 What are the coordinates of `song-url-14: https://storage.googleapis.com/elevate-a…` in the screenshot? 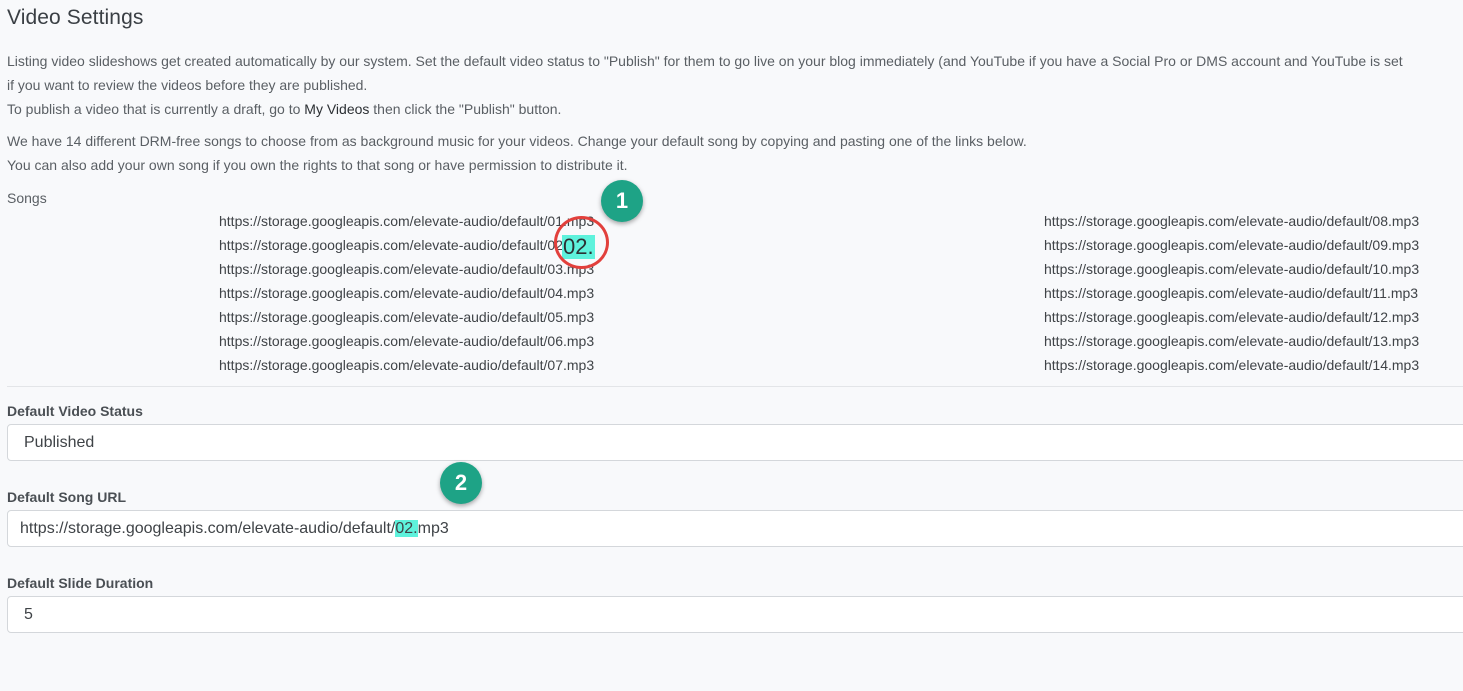 It's located at (1231, 365).